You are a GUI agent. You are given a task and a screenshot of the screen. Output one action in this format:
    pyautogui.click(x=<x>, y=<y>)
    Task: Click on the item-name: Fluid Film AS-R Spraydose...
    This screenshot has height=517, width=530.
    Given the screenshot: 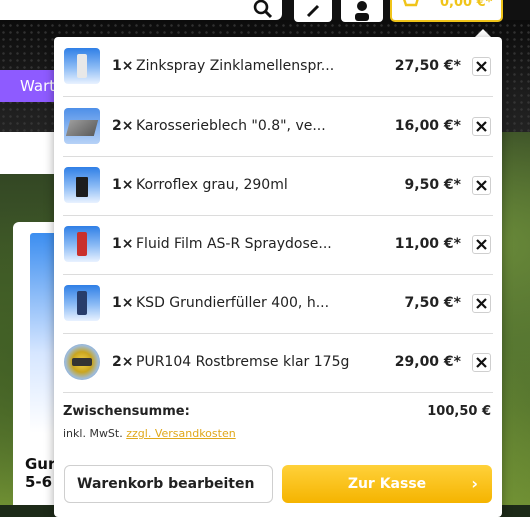 What is the action you would take?
    pyautogui.click(x=234, y=244)
    